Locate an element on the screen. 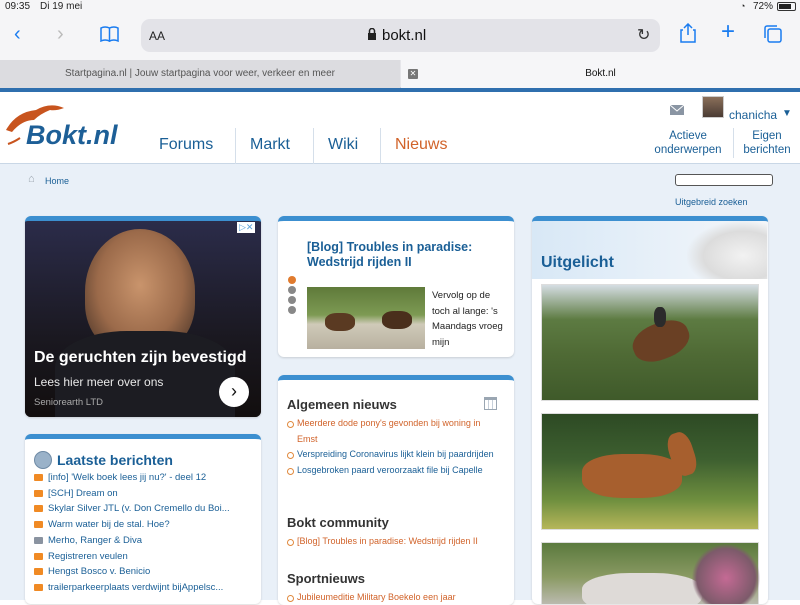 The width and height of the screenshot is (800, 605). list-item: Warm water bij de stal. Hoe? is located at coordinates (145, 525).